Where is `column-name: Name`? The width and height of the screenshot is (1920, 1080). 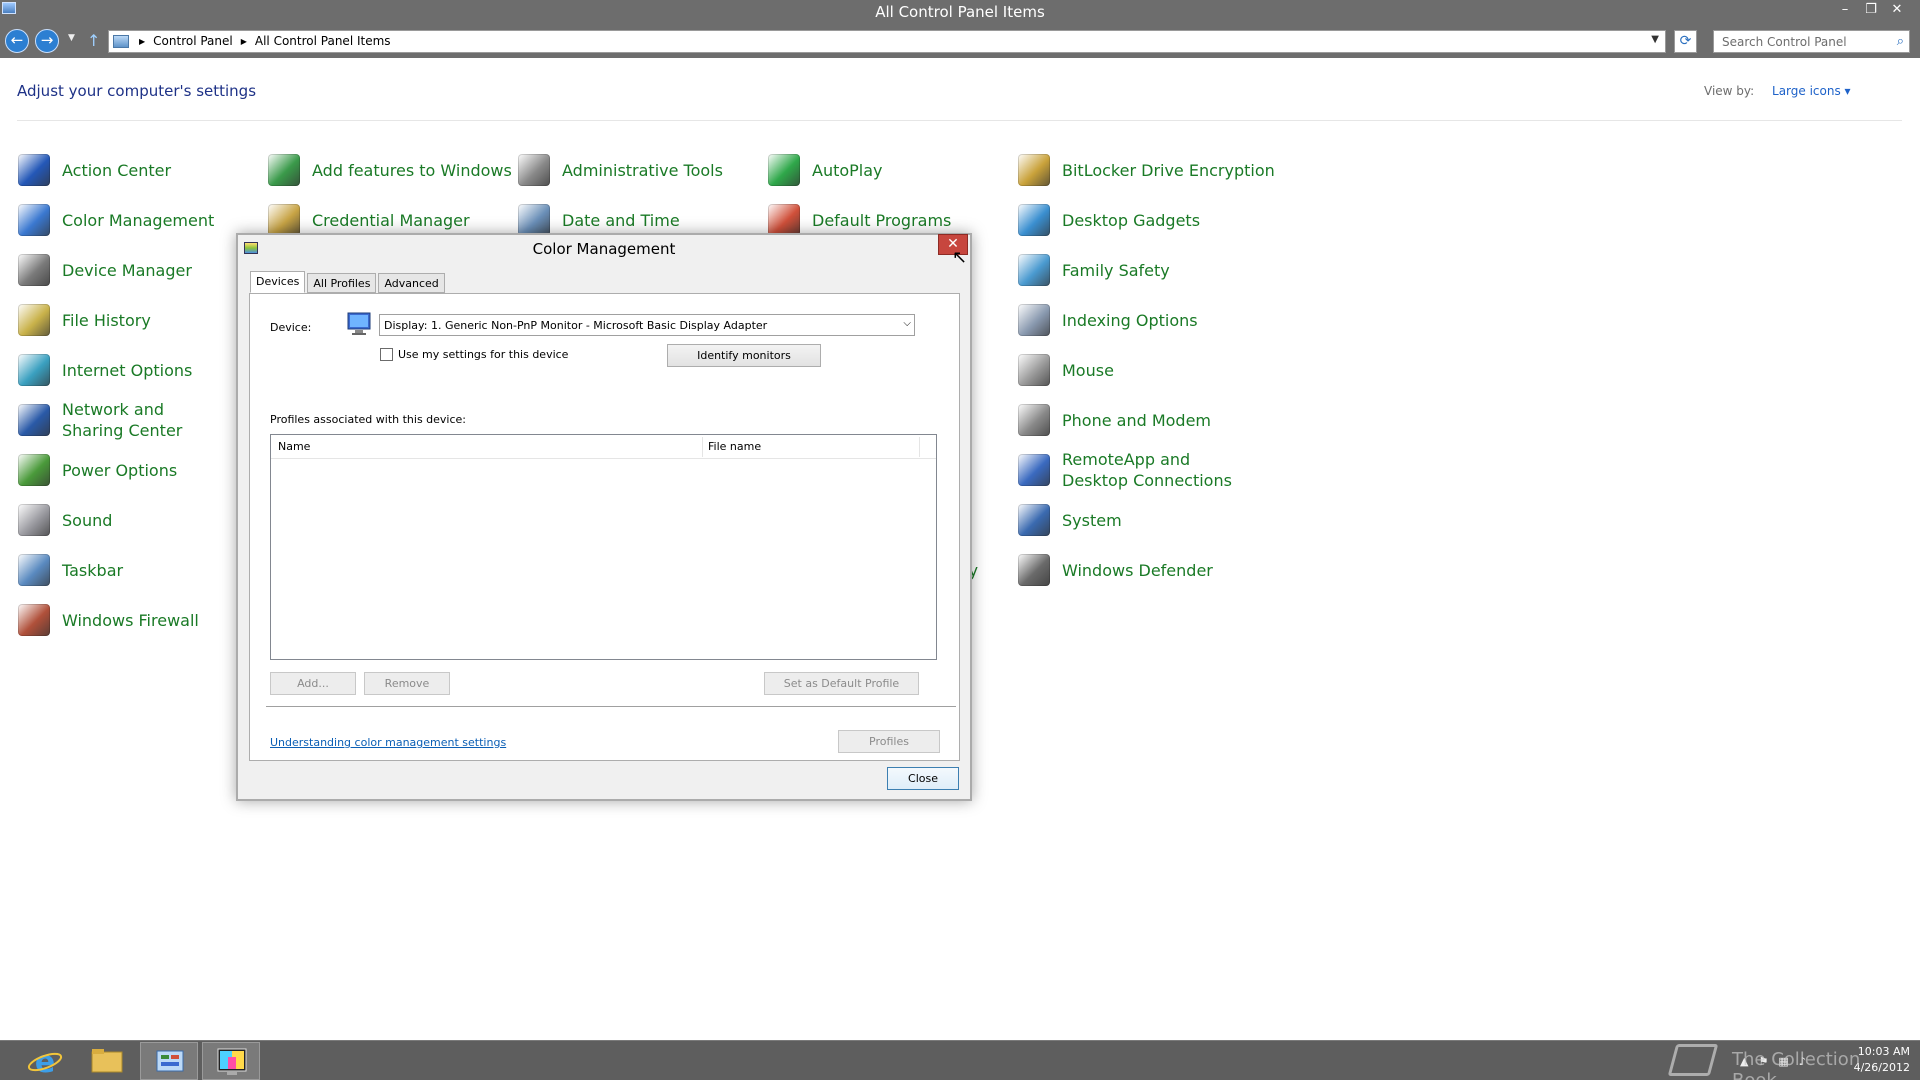 column-name: Name is located at coordinates (294, 446).